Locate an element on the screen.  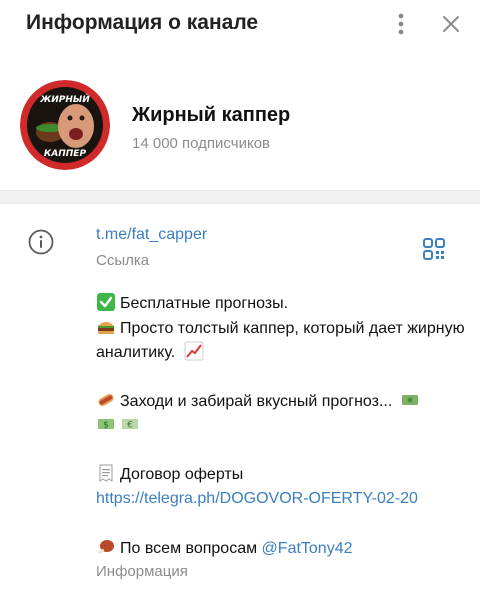
dollar-banknote-icon: $ is located at coordinates (106, 425).